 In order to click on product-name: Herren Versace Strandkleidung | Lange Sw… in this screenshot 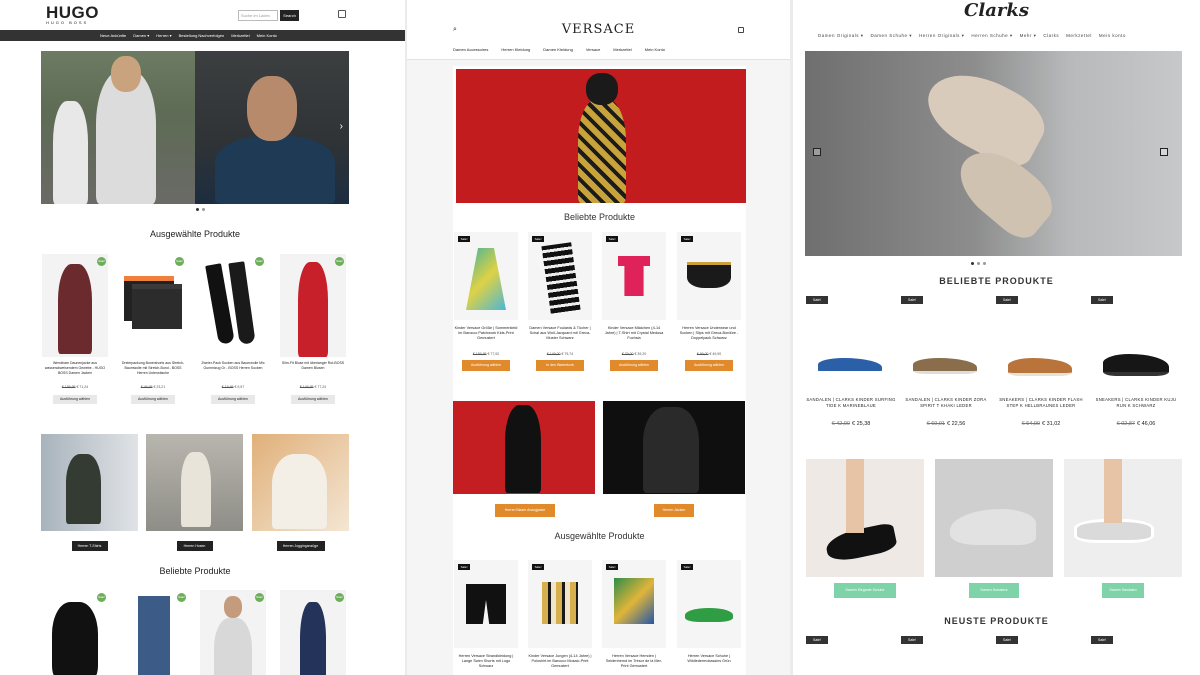, I will do `click(486, 664)`.